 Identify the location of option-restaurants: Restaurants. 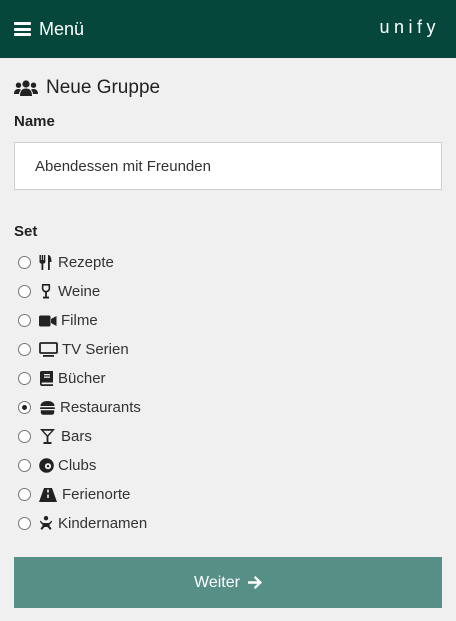
(80, 407).